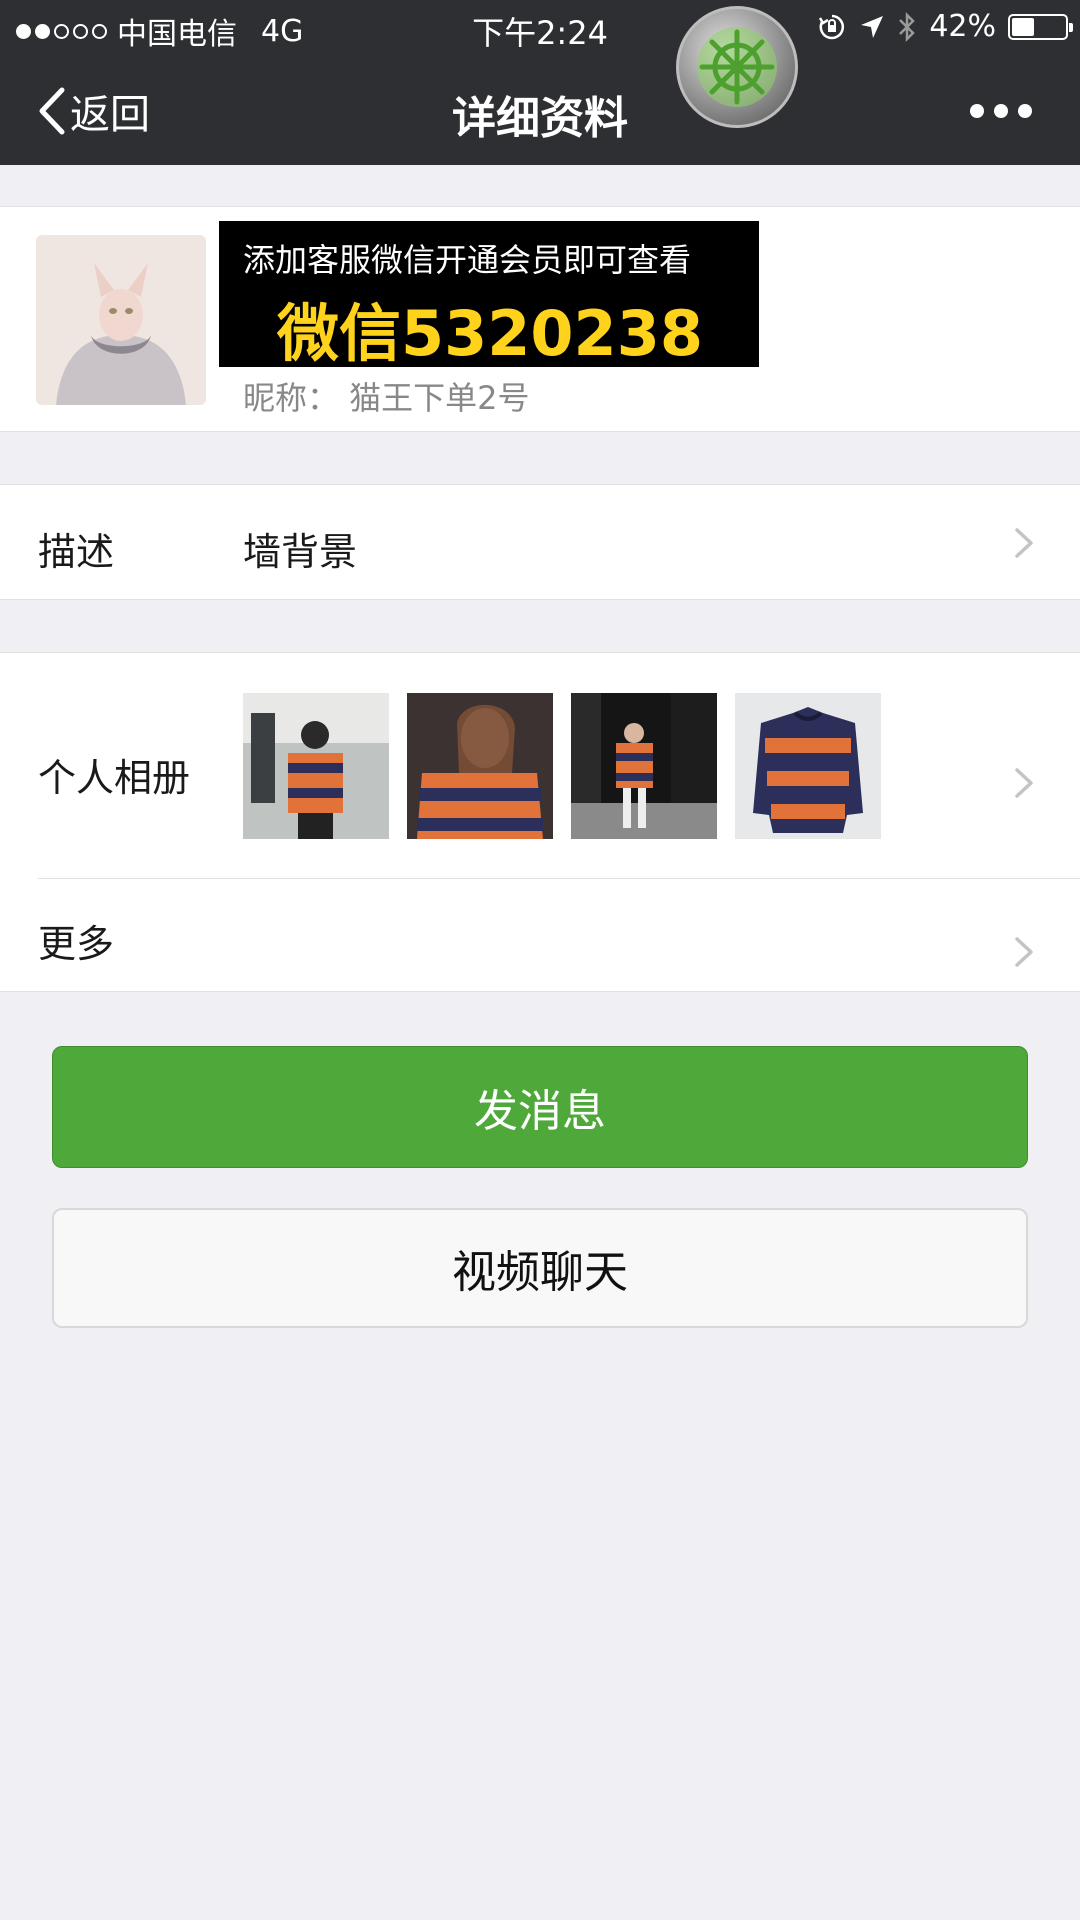 This screenshot has height=1920, width=1080. What do you see at coordinates (1040, 26) in the screenshot?
I see `battery-icon` at bounding box center [1040, 26].